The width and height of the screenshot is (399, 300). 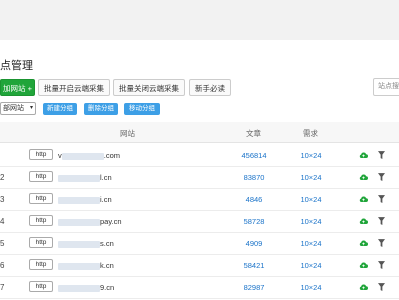 I want to click on header-articles: 文章, so click(x=253, y=133).